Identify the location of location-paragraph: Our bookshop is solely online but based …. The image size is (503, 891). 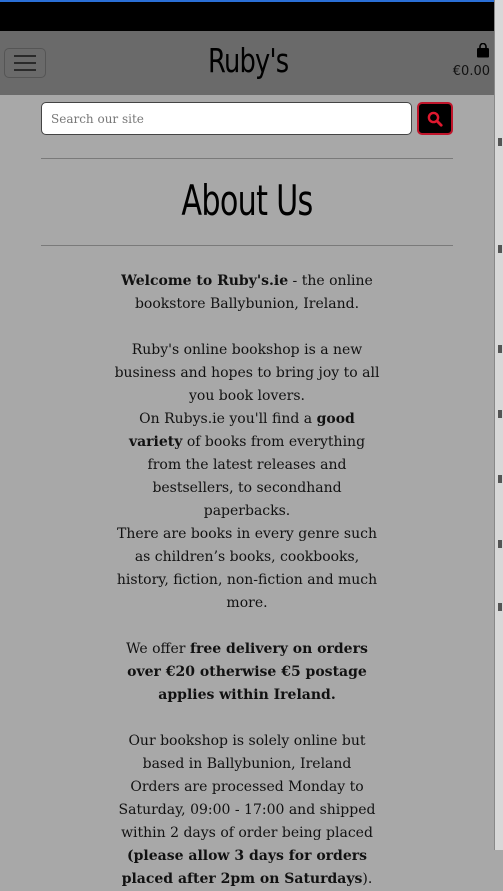
(247, 752).